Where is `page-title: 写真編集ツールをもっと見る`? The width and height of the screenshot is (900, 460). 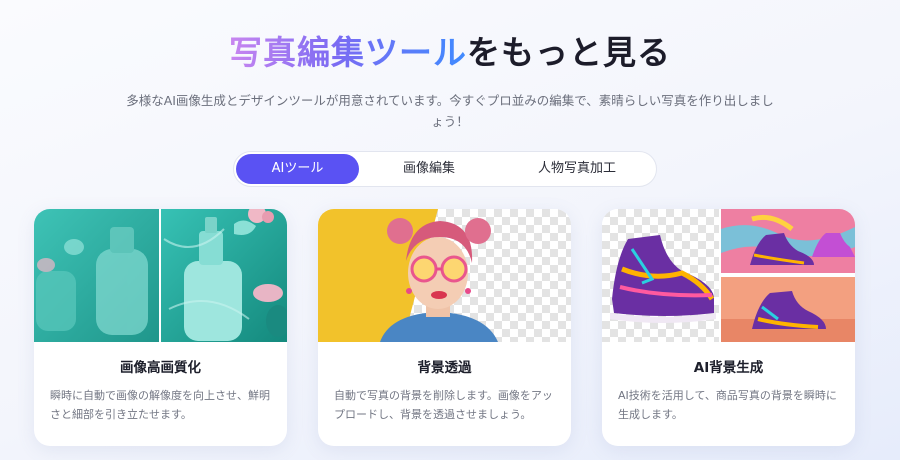 page-title: 写真編集ツールをもっと見る is located at coordinates (450, 50).